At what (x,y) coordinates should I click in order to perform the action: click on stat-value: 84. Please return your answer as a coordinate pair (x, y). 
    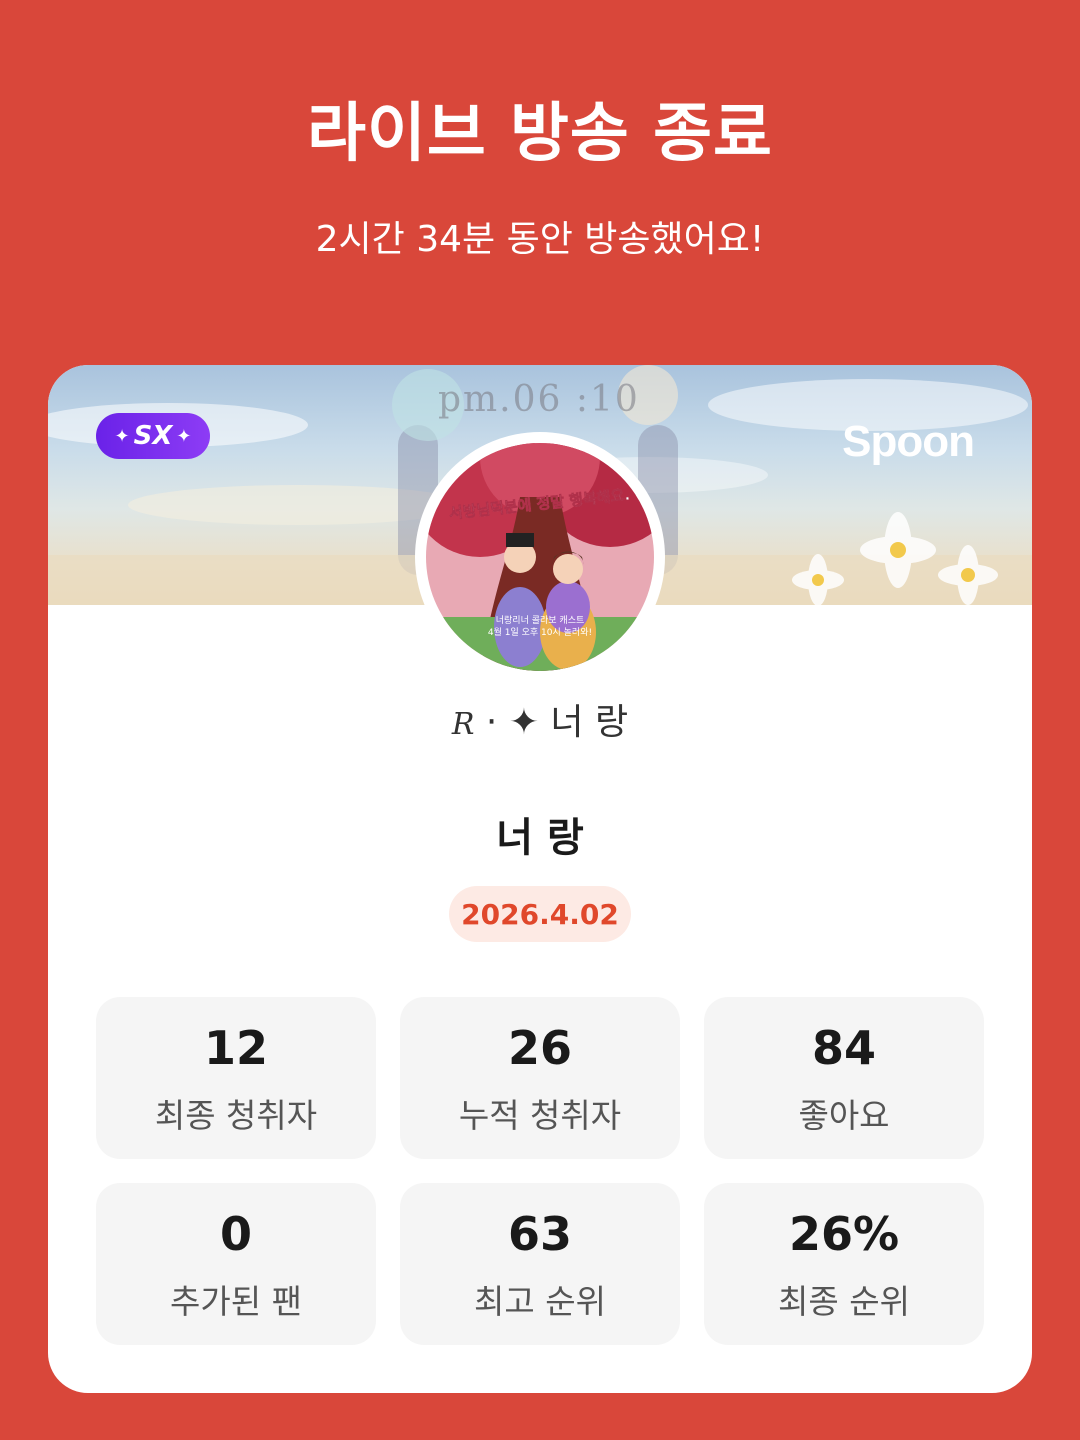
    Looking at the image, I should click on (843, 1047).